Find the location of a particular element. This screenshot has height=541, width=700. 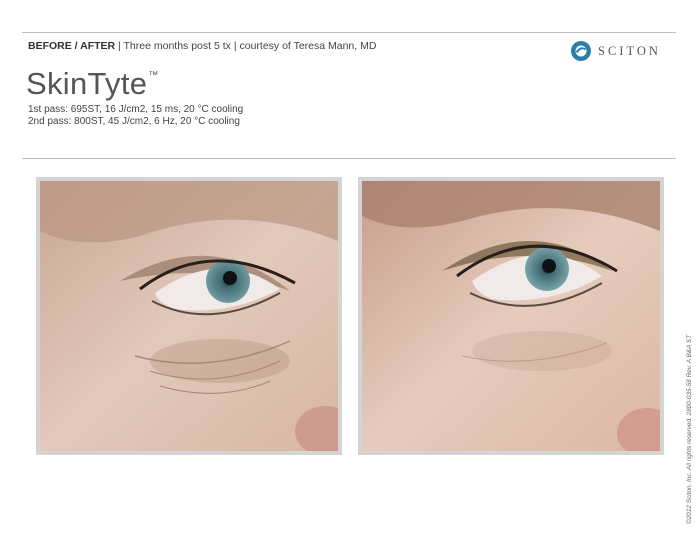

treatment-details: Three months post 5 tx is located at coordinates (177, 46).